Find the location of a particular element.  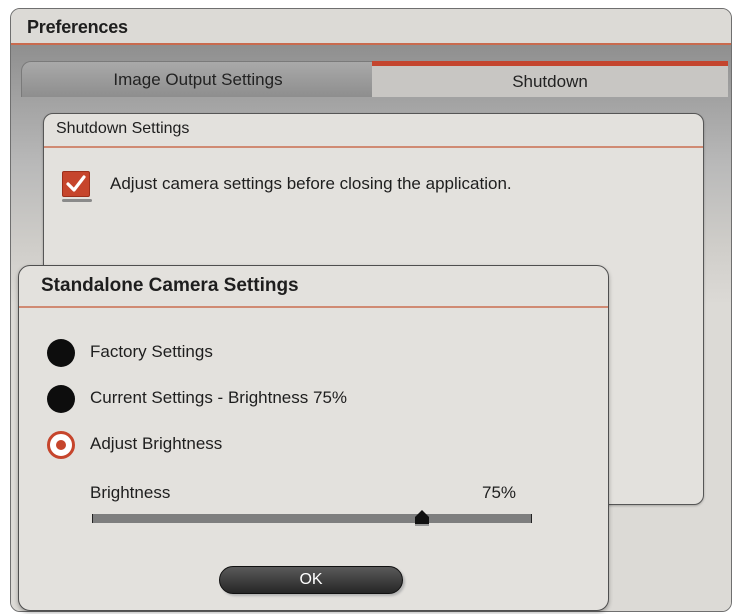

checkbox-shadow is located at coordinates (77, 200).